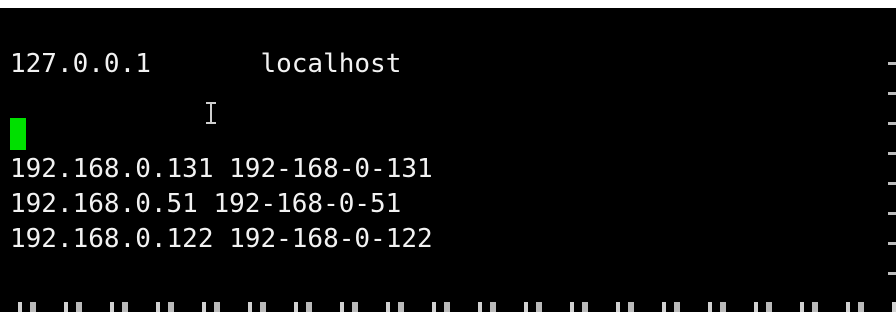 Image resolution: width=896 pixels, height=312 pixels. I want to click on hostname: 192-168-0-51, so click(307, 204).